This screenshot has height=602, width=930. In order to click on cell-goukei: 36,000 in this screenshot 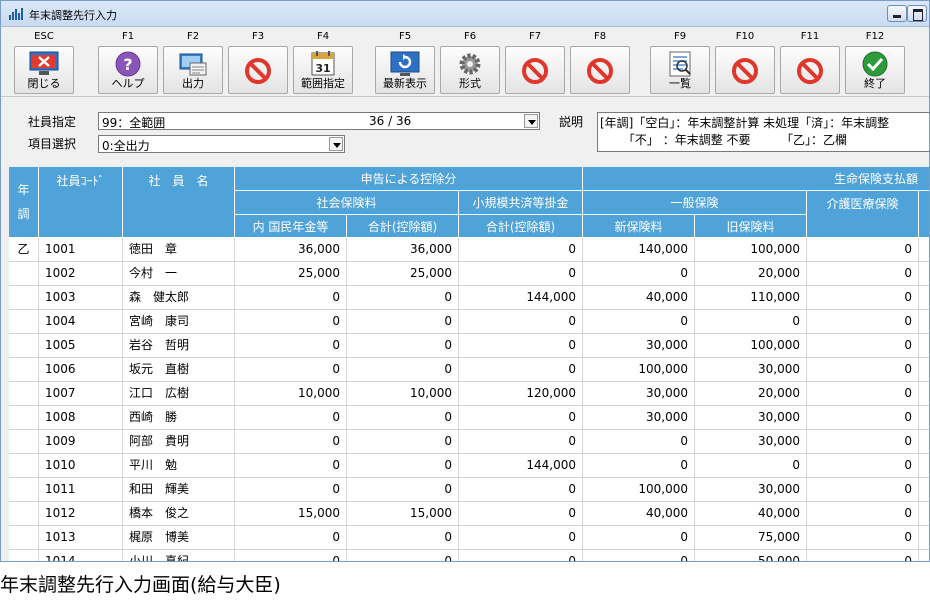, I will do `click(403, 250)`.